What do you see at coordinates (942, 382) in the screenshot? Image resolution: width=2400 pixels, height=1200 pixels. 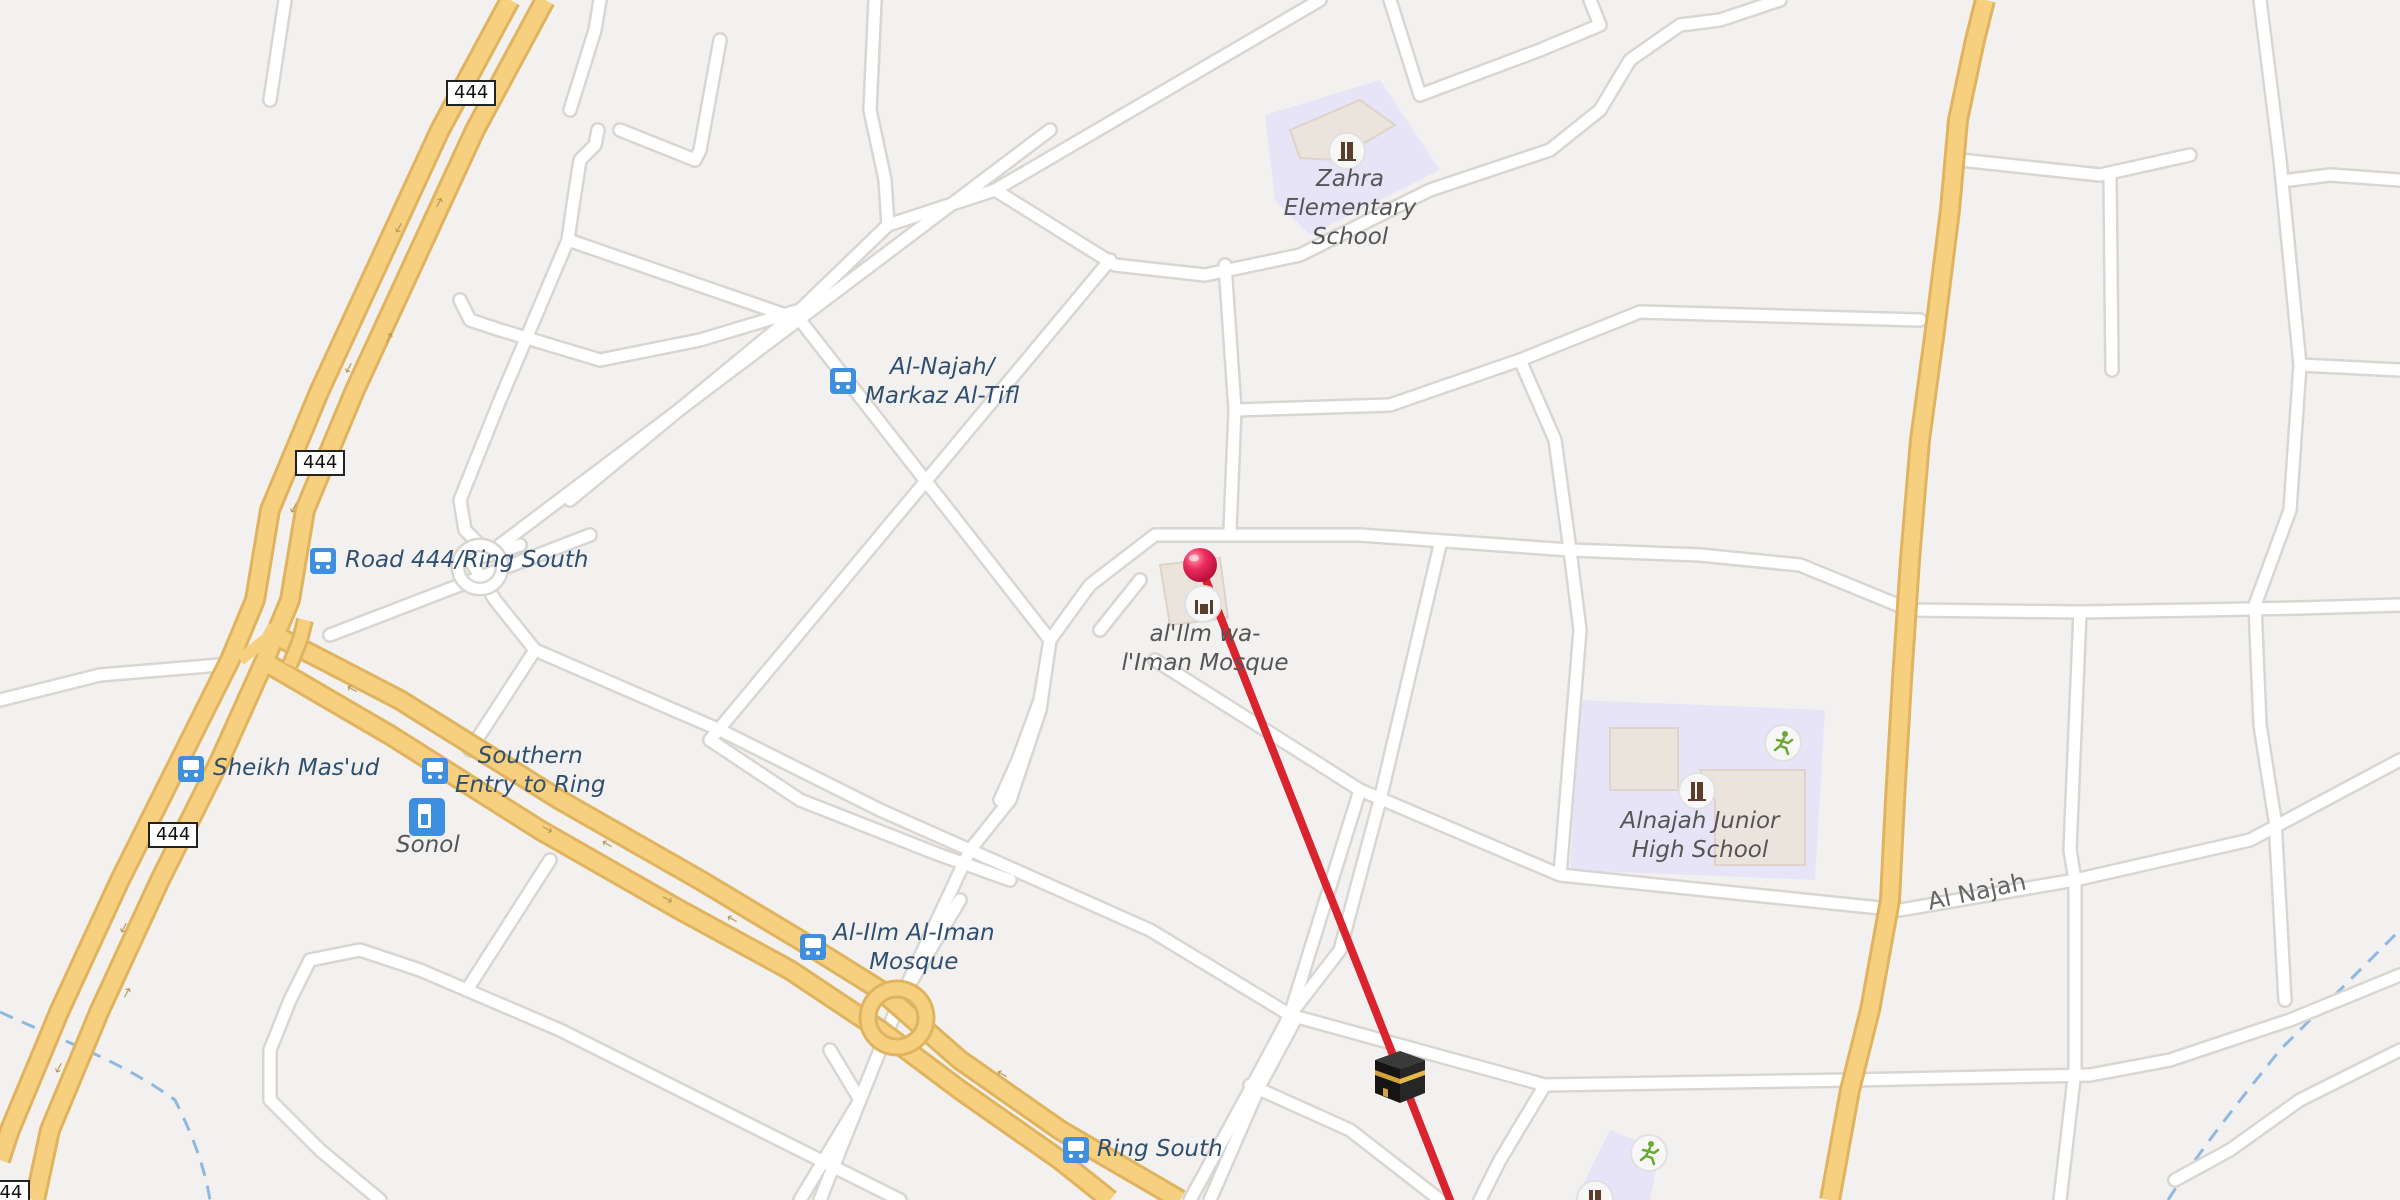 I see `bus-stop-label: Al-Najah/ Markaz Al-Tifl` at bounding box center [942, 382].